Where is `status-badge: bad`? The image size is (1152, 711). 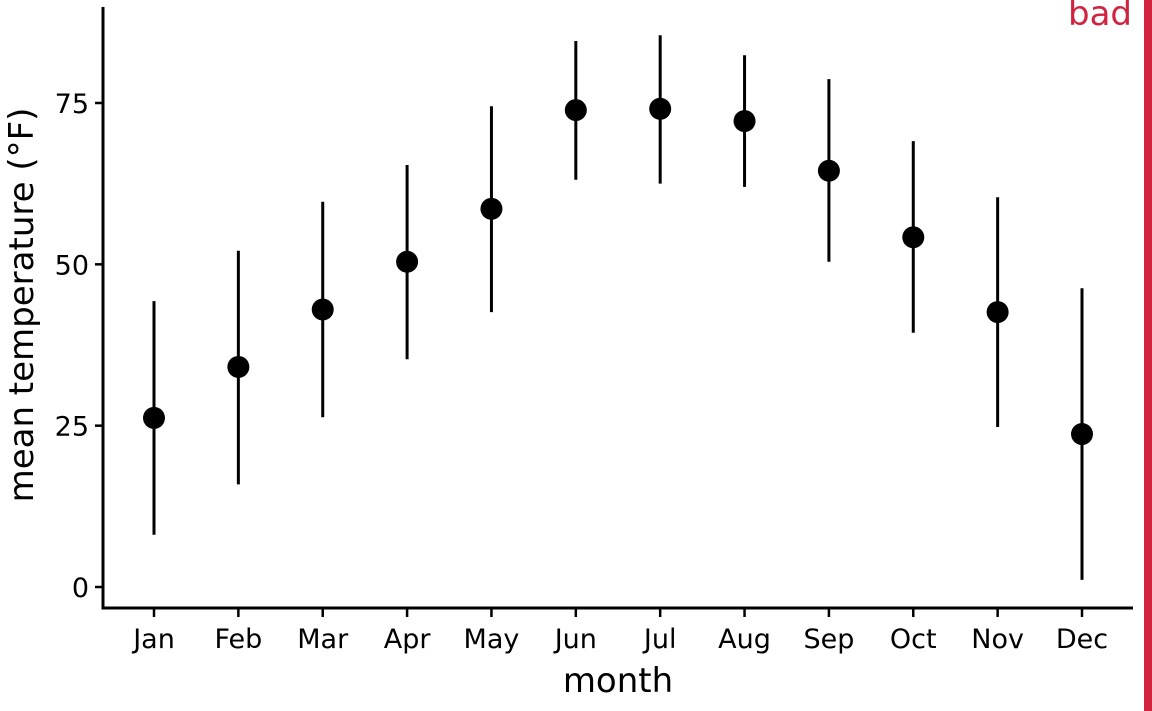
status-badge: bad is located at coordinates (1100, 17).